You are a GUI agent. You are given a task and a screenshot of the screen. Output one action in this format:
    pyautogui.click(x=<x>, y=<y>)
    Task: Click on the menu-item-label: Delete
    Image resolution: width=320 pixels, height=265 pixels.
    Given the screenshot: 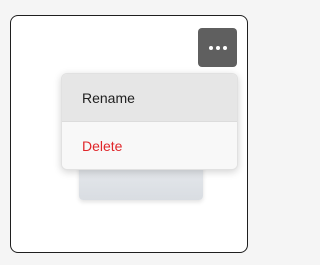 What is the action you would take?
    pyautogui.click(x=102, y=146)
    